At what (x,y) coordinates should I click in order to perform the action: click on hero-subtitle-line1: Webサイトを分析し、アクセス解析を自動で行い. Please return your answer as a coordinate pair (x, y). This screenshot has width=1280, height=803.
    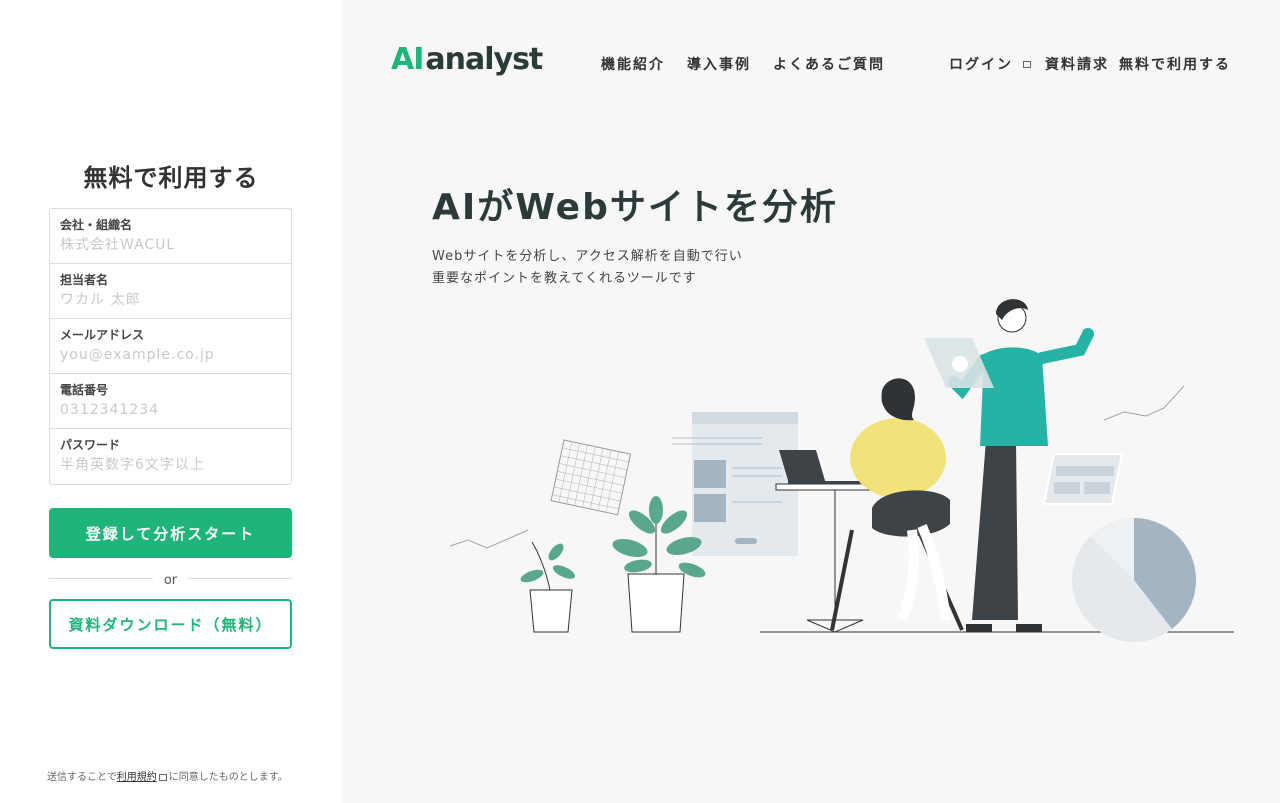
    Looking at the image, I should click on (587, 256).